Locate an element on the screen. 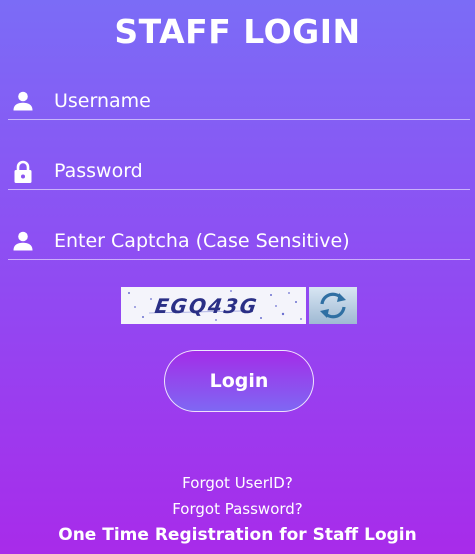 The image size is (475, 554). captcha-field-row is located at coordinates (239, 242).